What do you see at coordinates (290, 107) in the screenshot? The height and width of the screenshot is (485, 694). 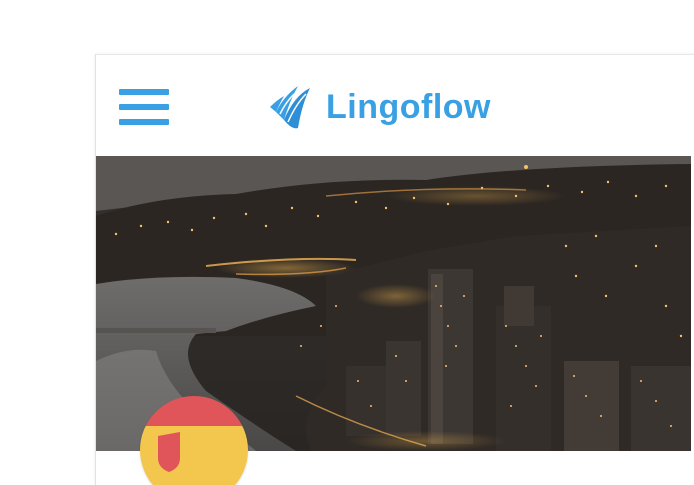 I see `wave-logo-icon` at bounding box center [290, 107].